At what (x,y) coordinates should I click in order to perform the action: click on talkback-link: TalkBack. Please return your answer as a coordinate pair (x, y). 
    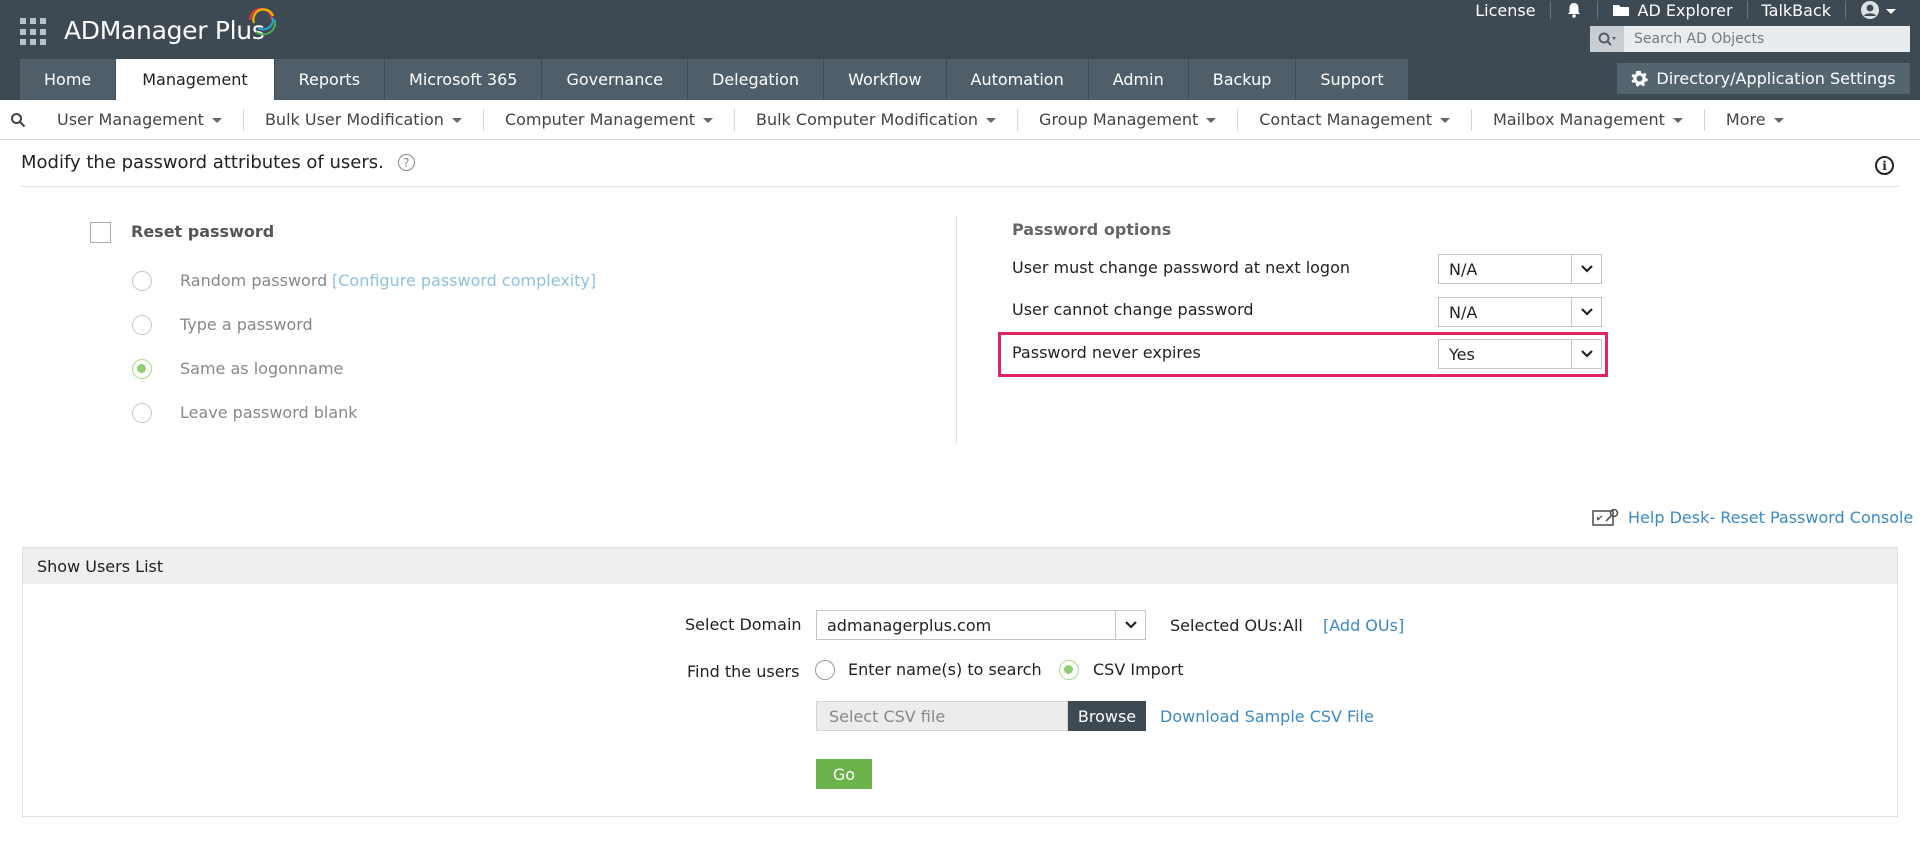
    Looking at the image, I should click on (1796, 10).